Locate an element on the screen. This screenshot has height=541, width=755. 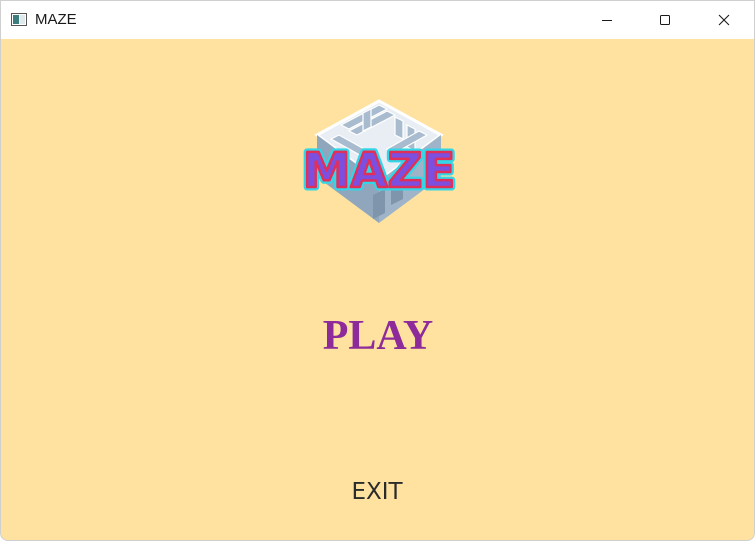
close-icon is located at coordinates (724, 20).